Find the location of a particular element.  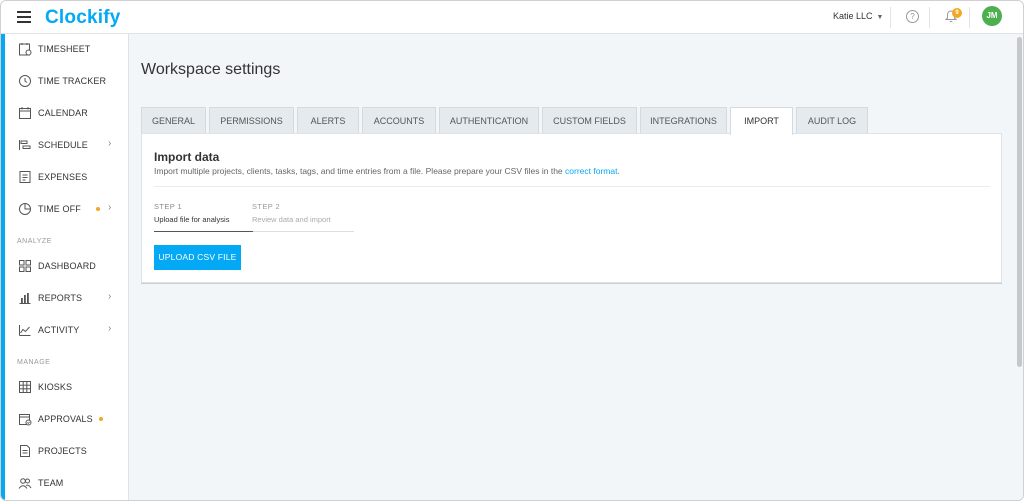

sidebar-item-approvals: APPROVALS is located at coordinates (66, 419).